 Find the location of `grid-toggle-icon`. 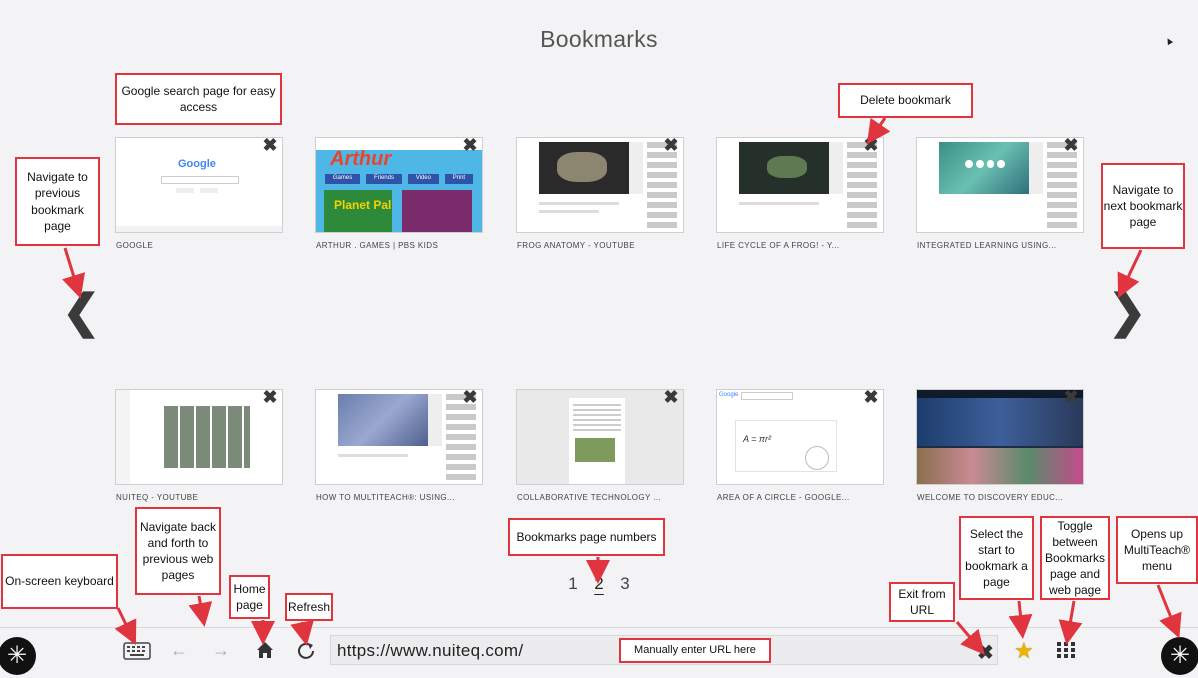

grid-toggle-icon is located at coordinates (1066, 650).